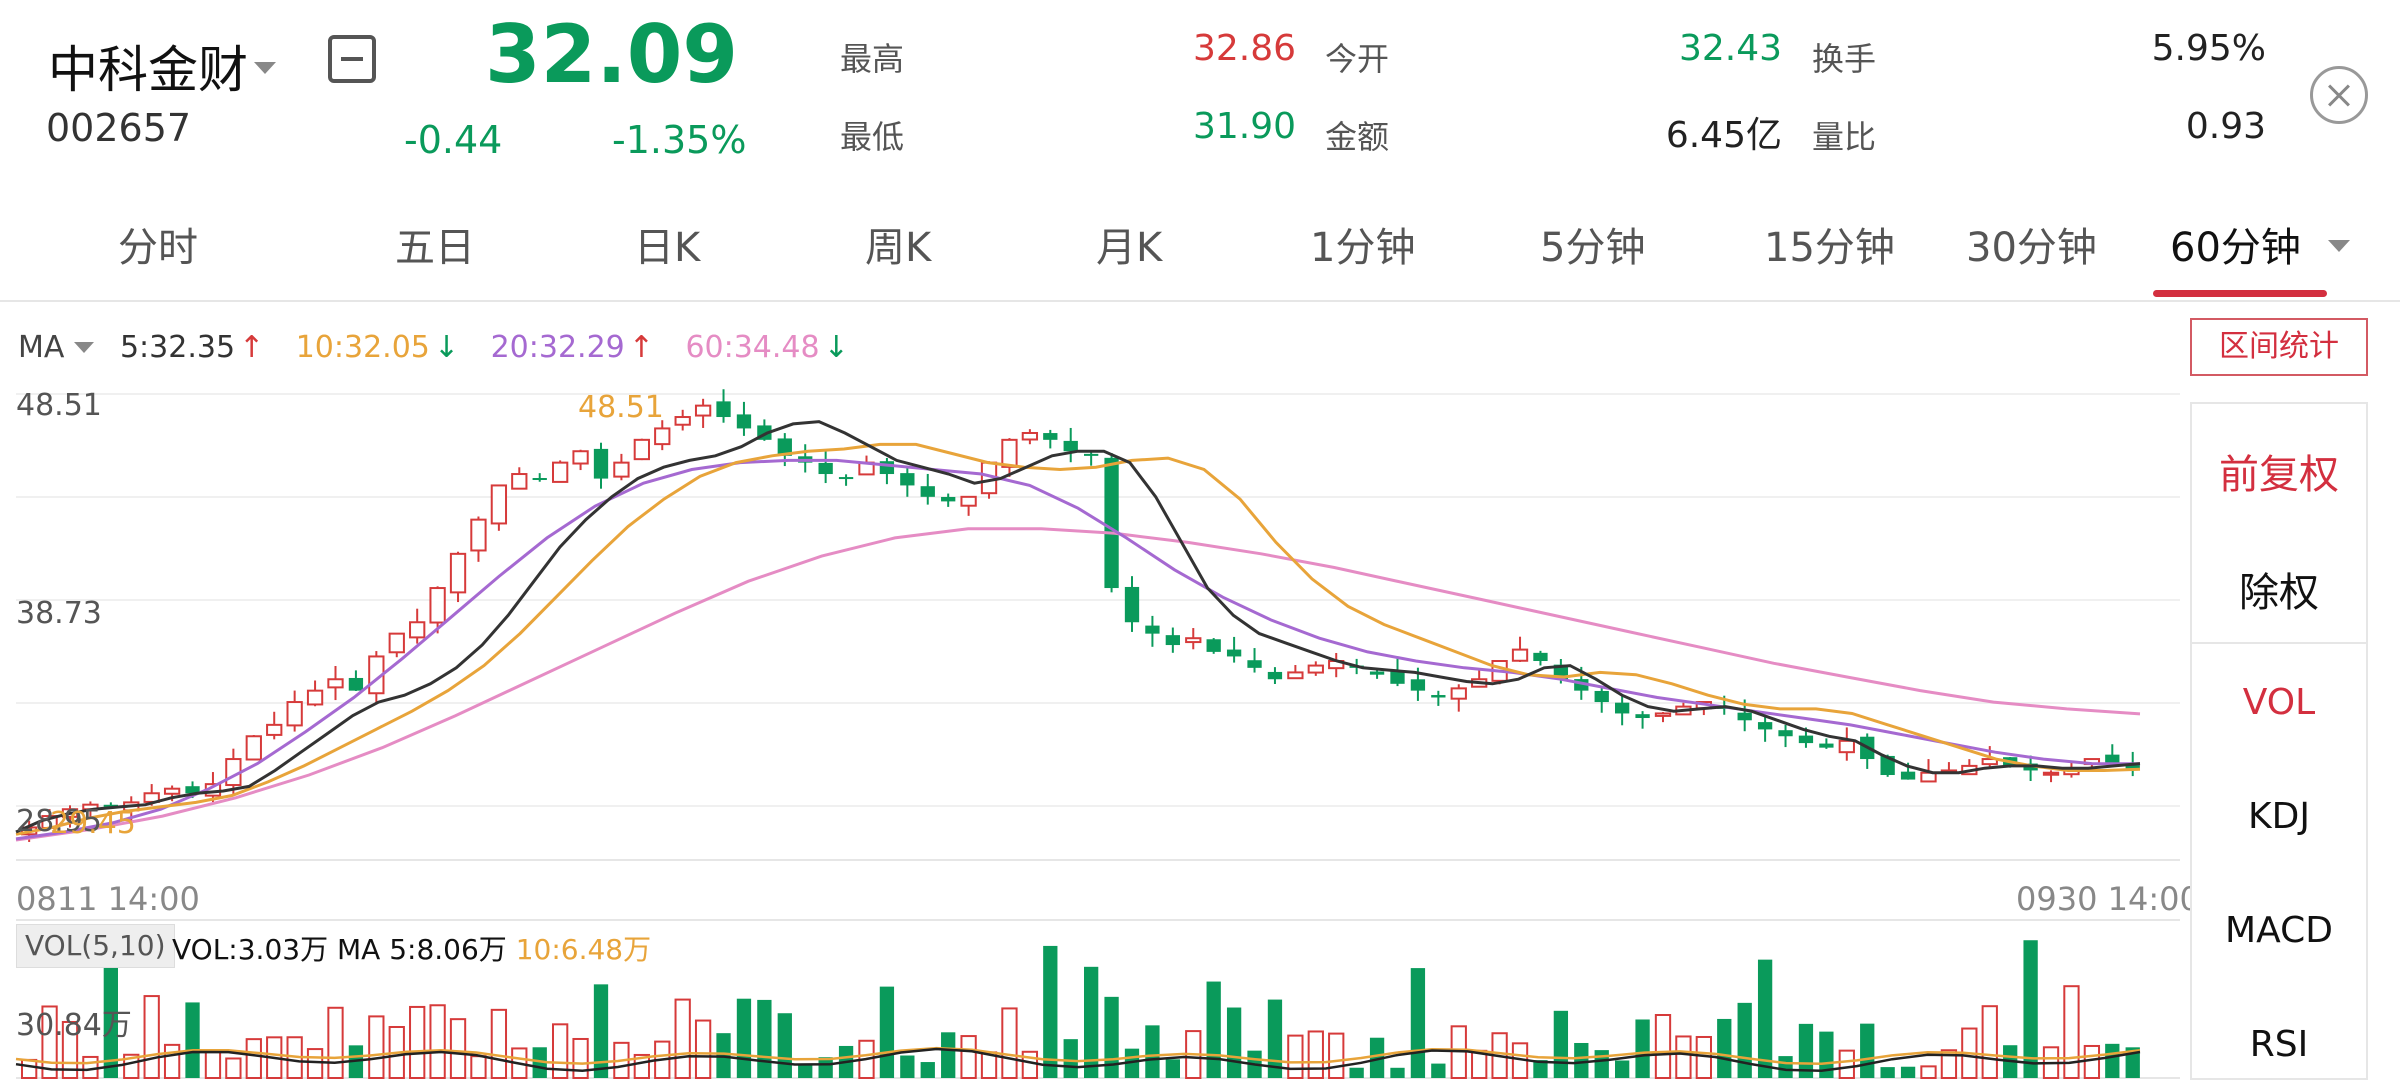 This screenshot has height=1080, width=2400. Describe the element at coordinates (1730, 48) in the screenshot. I see `stat-value-open: 32.43` at that location.